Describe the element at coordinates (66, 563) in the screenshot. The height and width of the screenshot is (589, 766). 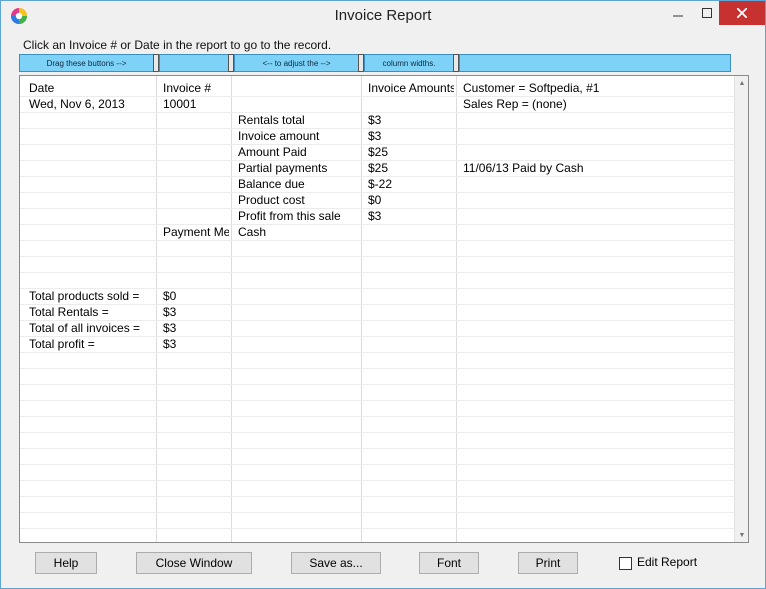
I see `help-button: Help` at that location.